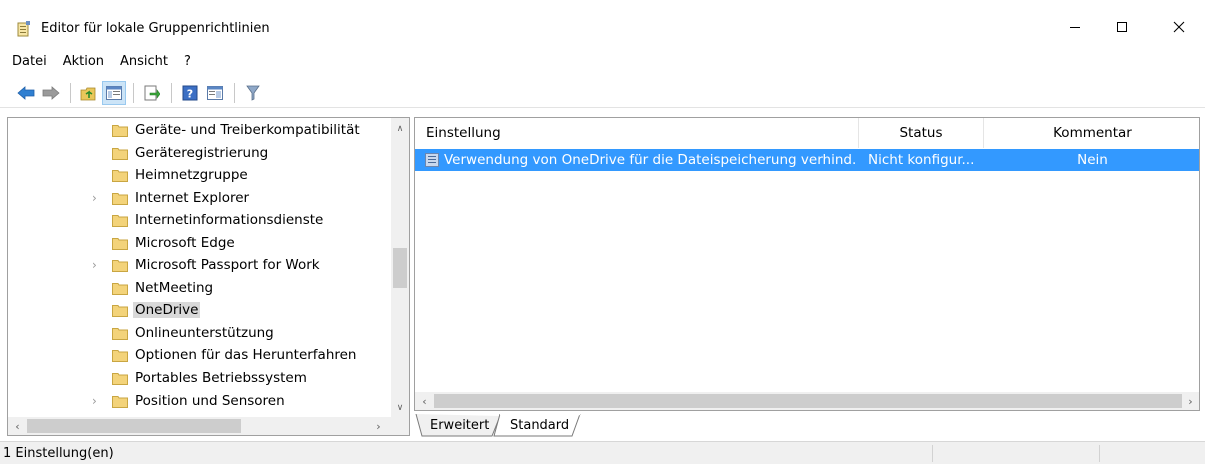 The image size is (1205, 464). What do you see at coordinates (191, 175) in the screenshot?
I see `tree-item-label: Heimnetzgruppe` at bounding box center [191, 175].